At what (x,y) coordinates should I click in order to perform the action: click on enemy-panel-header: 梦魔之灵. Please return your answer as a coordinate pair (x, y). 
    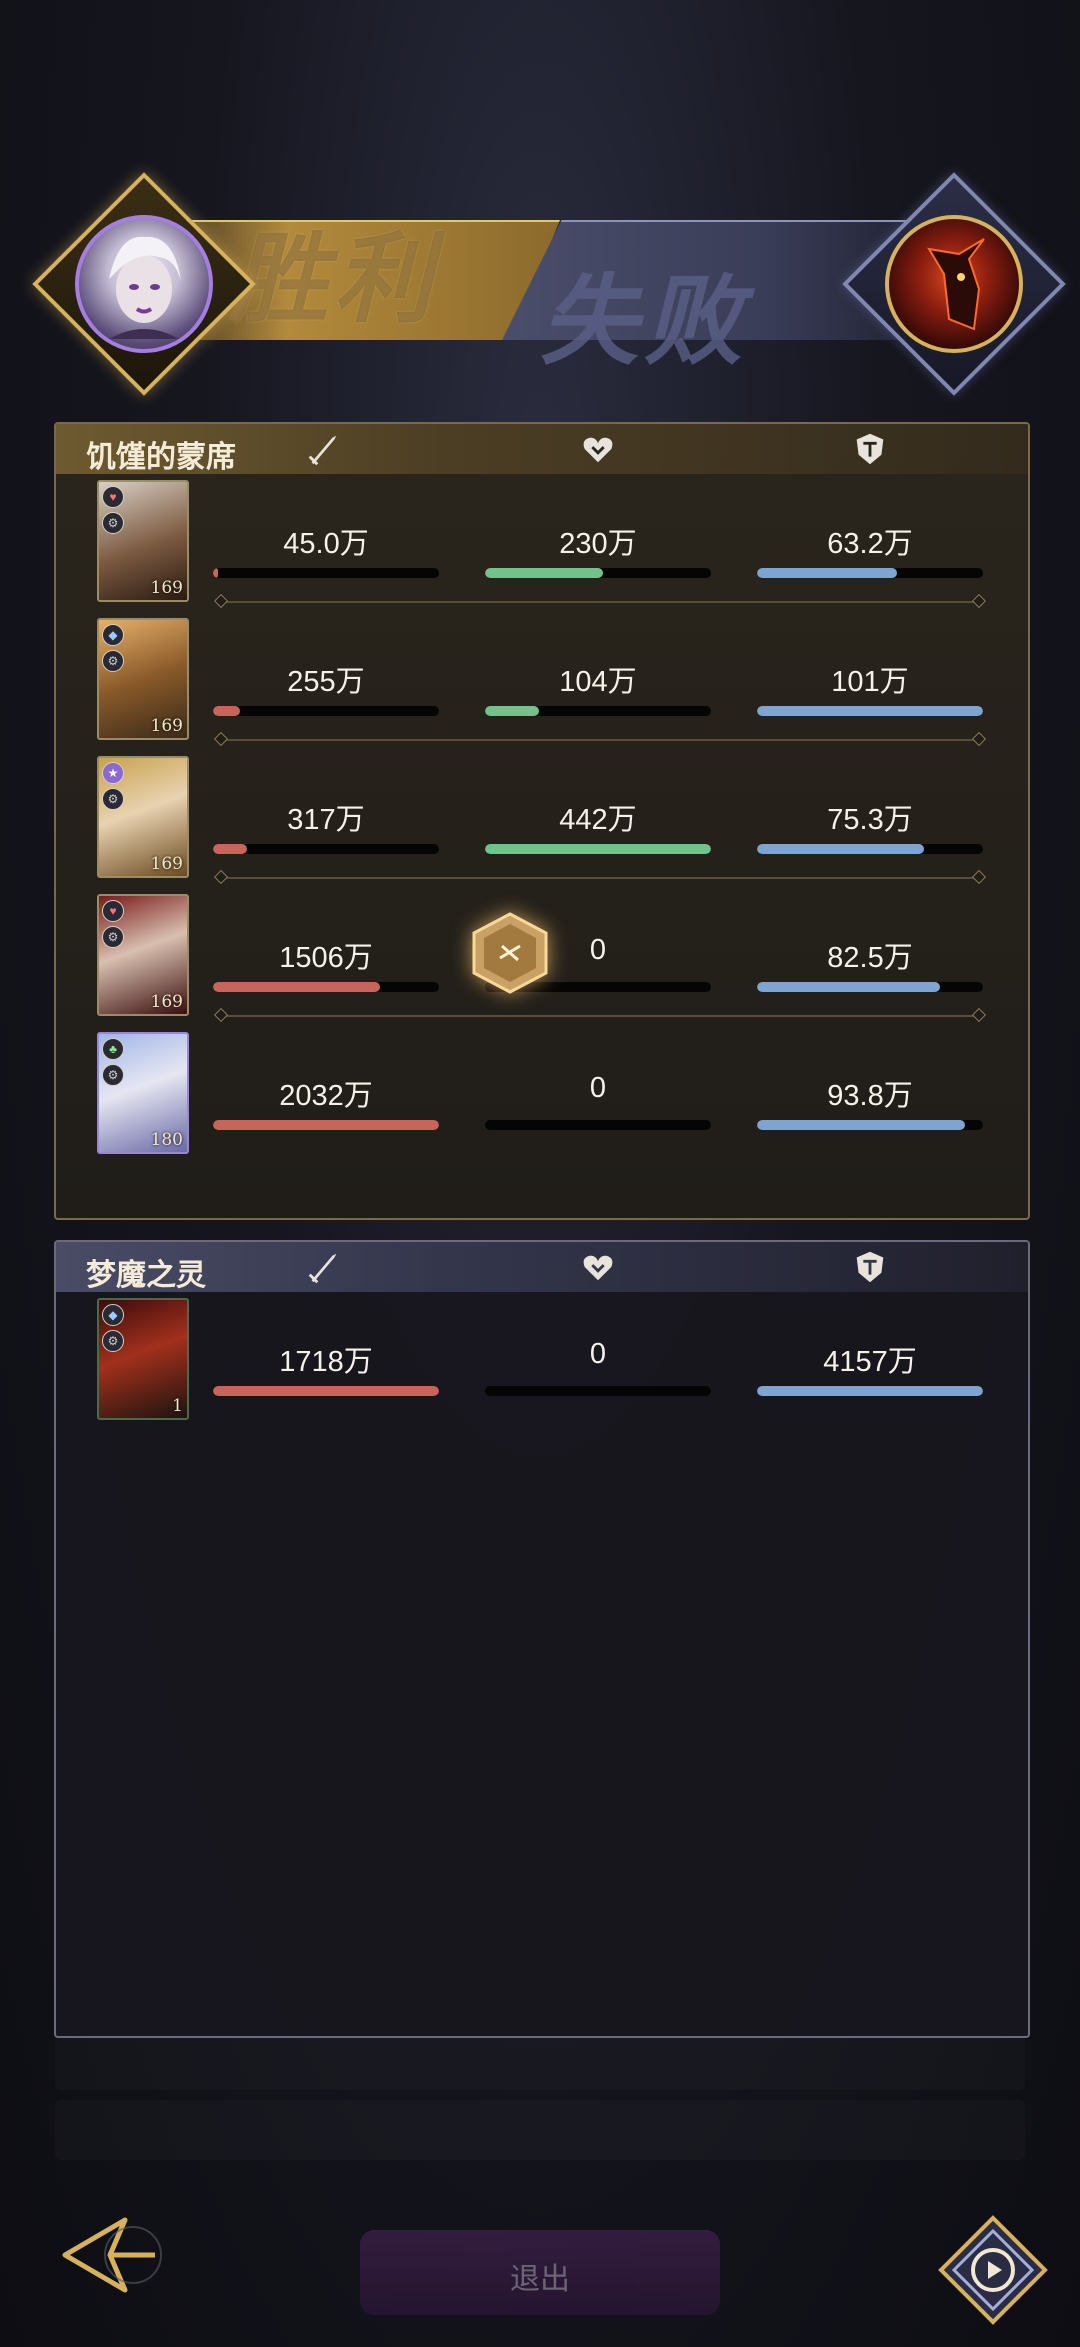
    Looking at the image, I should click on (542, 1267).